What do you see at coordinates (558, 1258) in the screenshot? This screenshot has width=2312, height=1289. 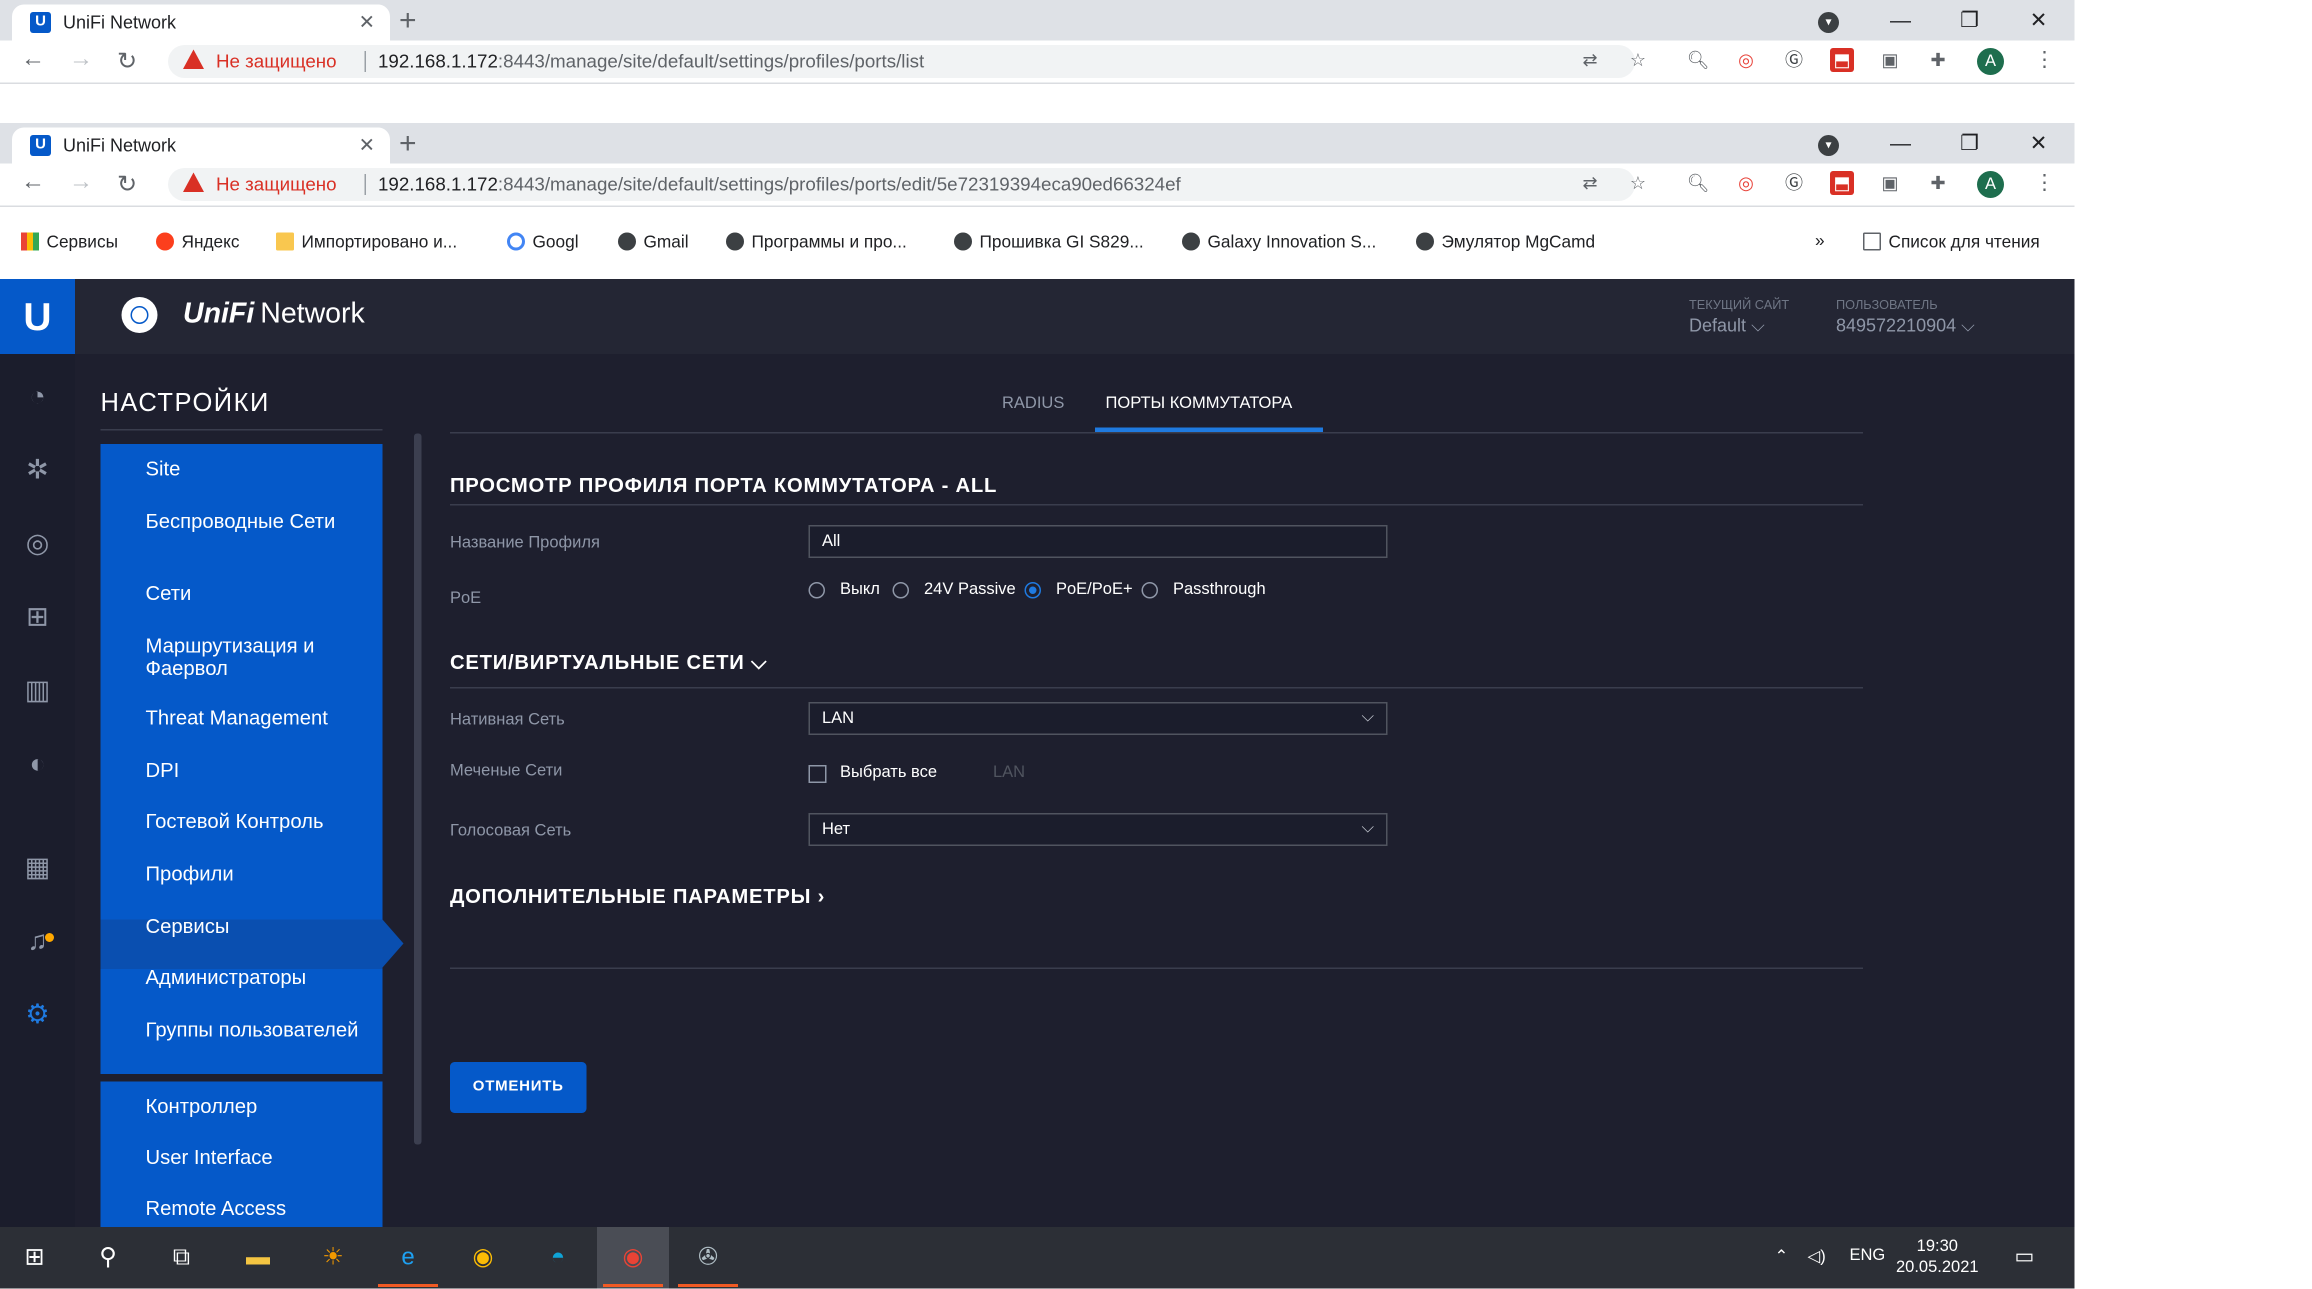 I see `edge-icon: ◓` at bounding box center [558, 1258].